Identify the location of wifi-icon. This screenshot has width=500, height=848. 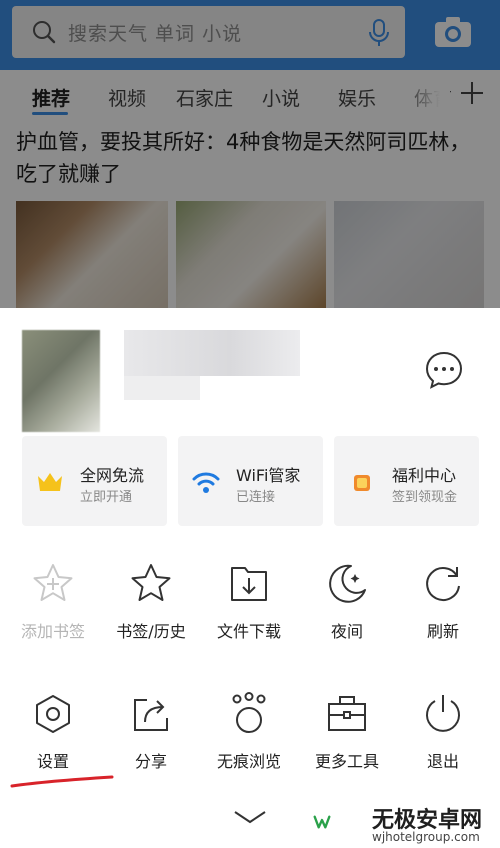
(206, 482).